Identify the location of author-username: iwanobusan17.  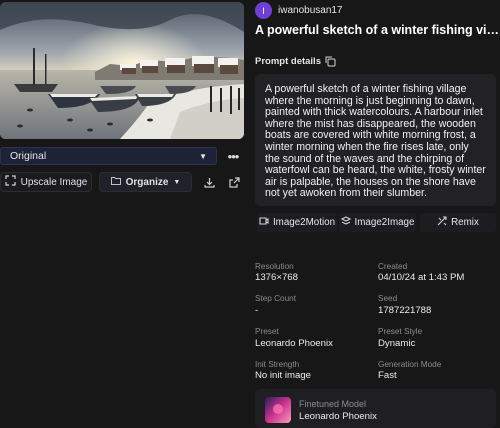
(310, 10).